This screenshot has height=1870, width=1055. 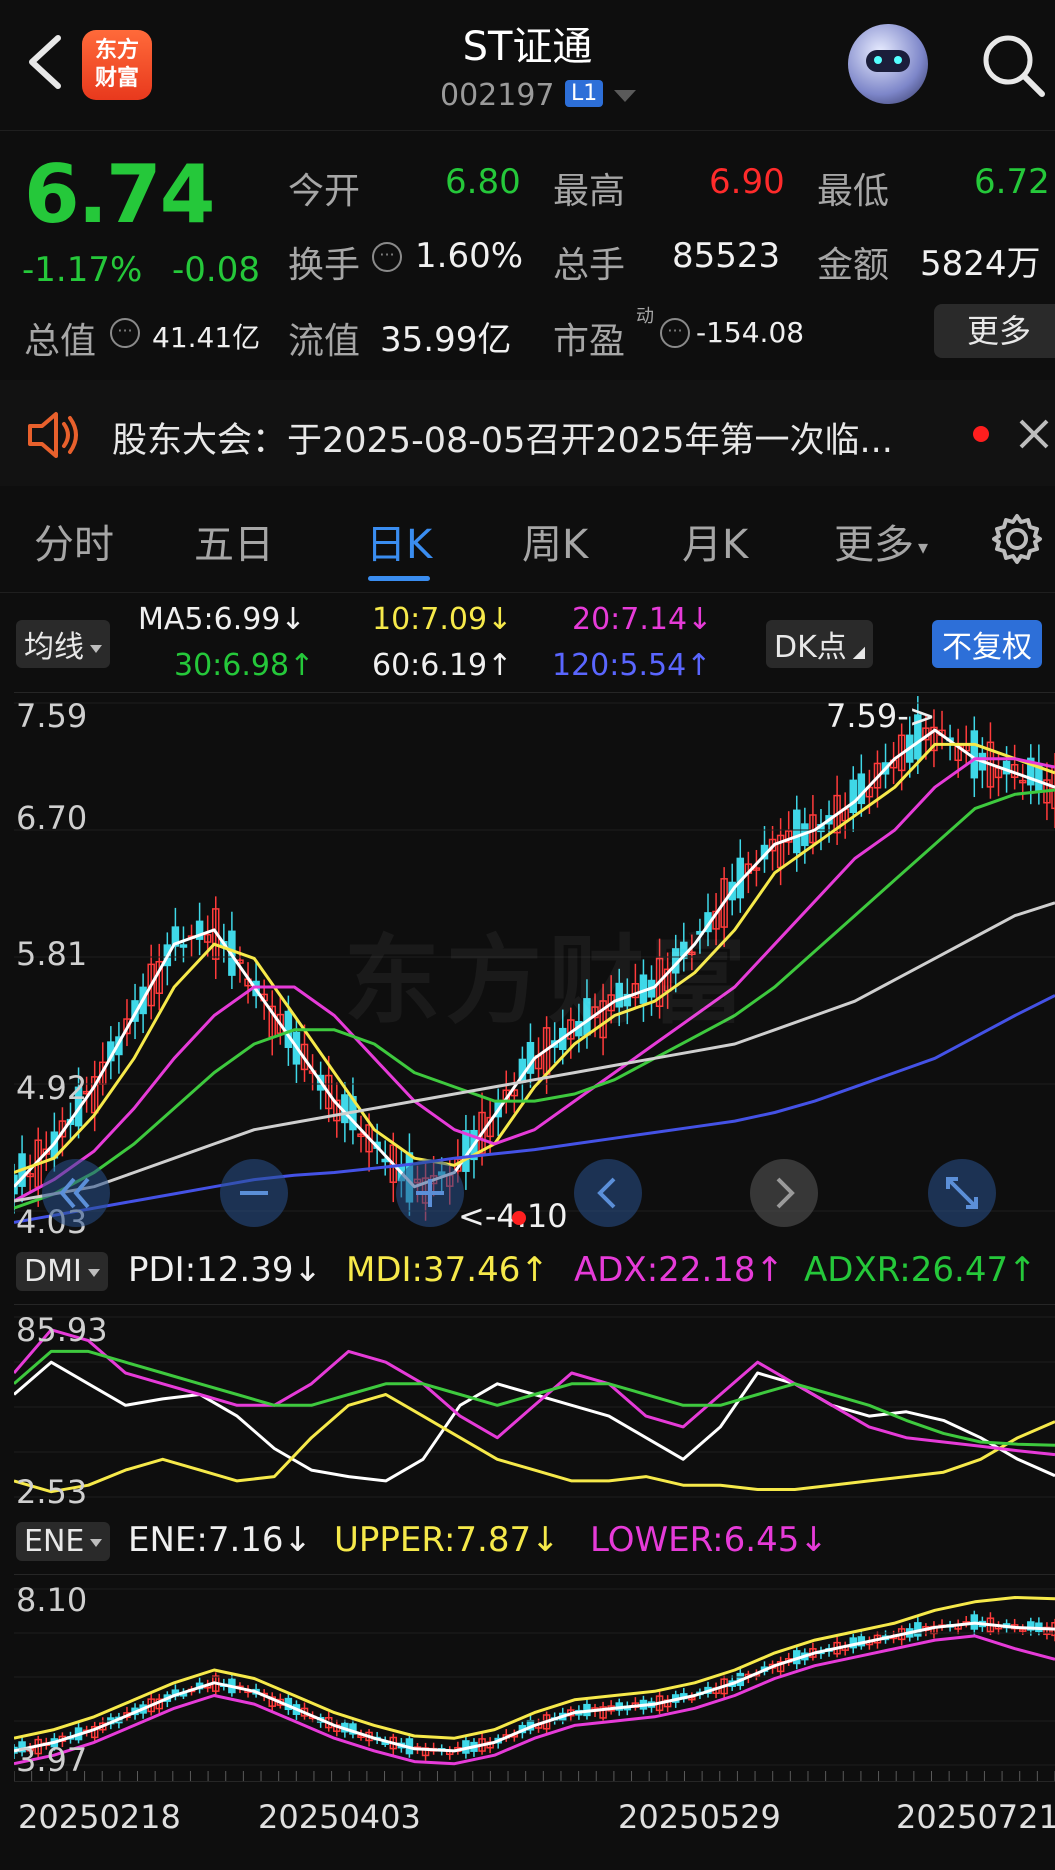 I want to click on tab-five-day: 五日, so click(x=234, y=541).